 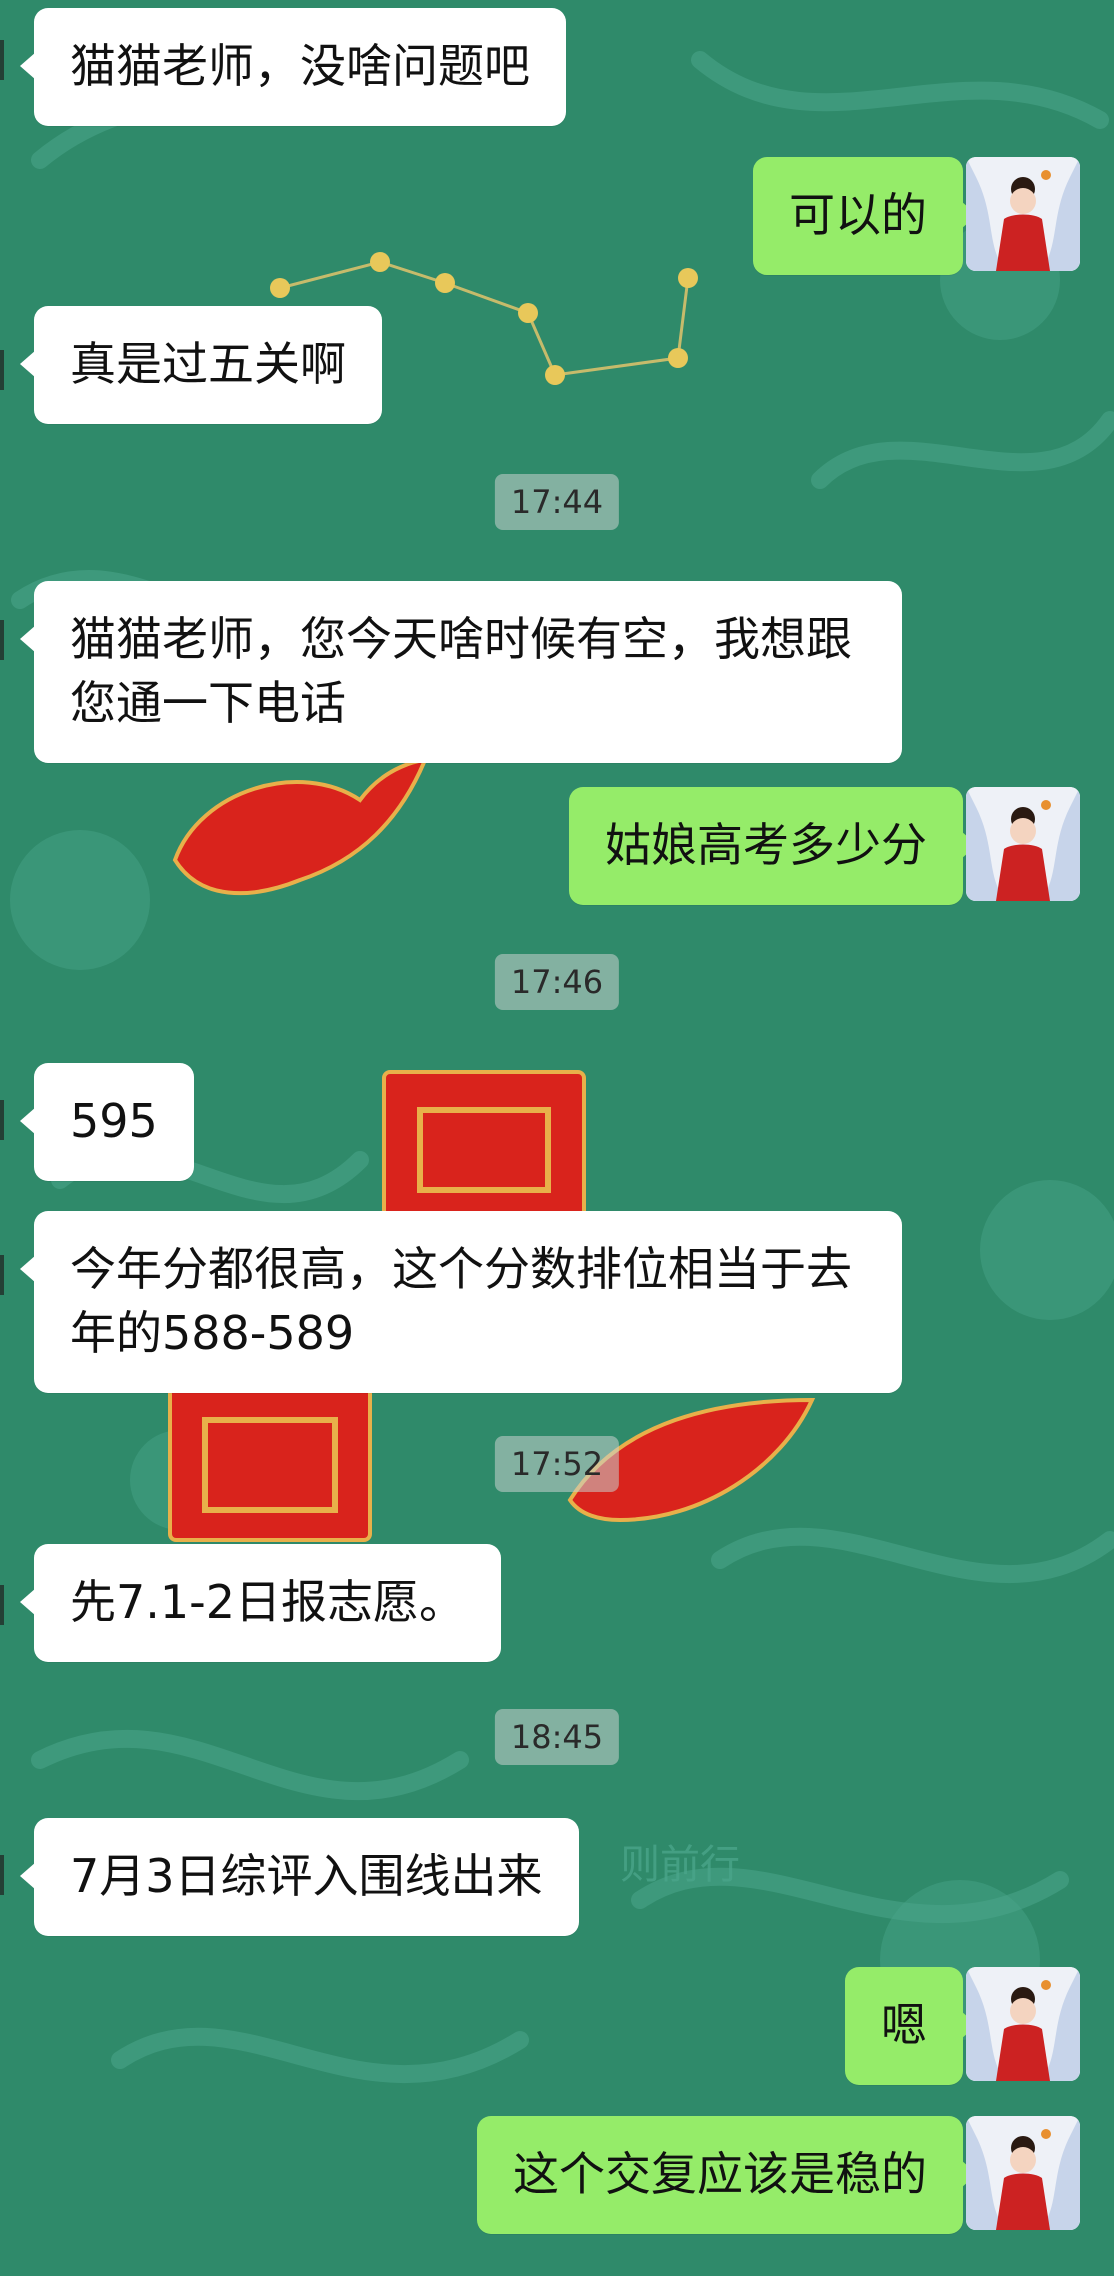 What do you see at coordinates (557, 982) in the screenshot?
I see `timestamp: 17:46` at bounding box center [557, 982].